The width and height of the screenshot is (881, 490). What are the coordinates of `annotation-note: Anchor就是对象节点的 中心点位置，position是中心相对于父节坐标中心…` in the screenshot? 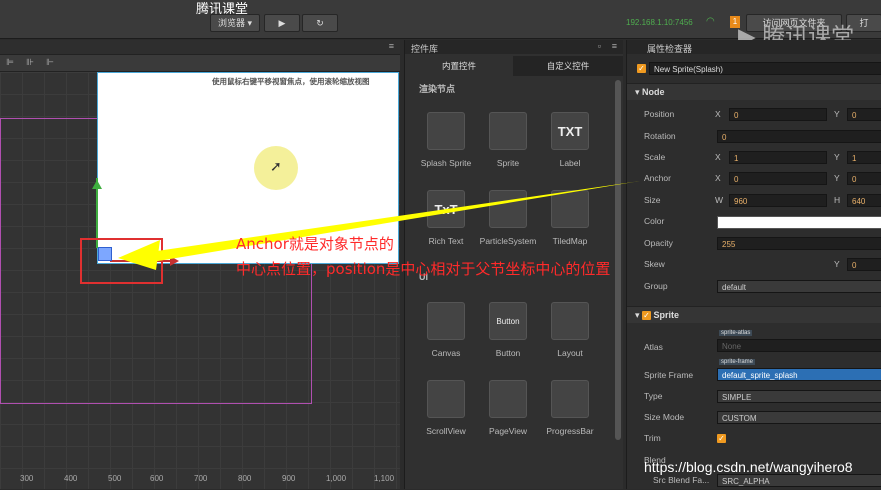 It's located at (423, 257).